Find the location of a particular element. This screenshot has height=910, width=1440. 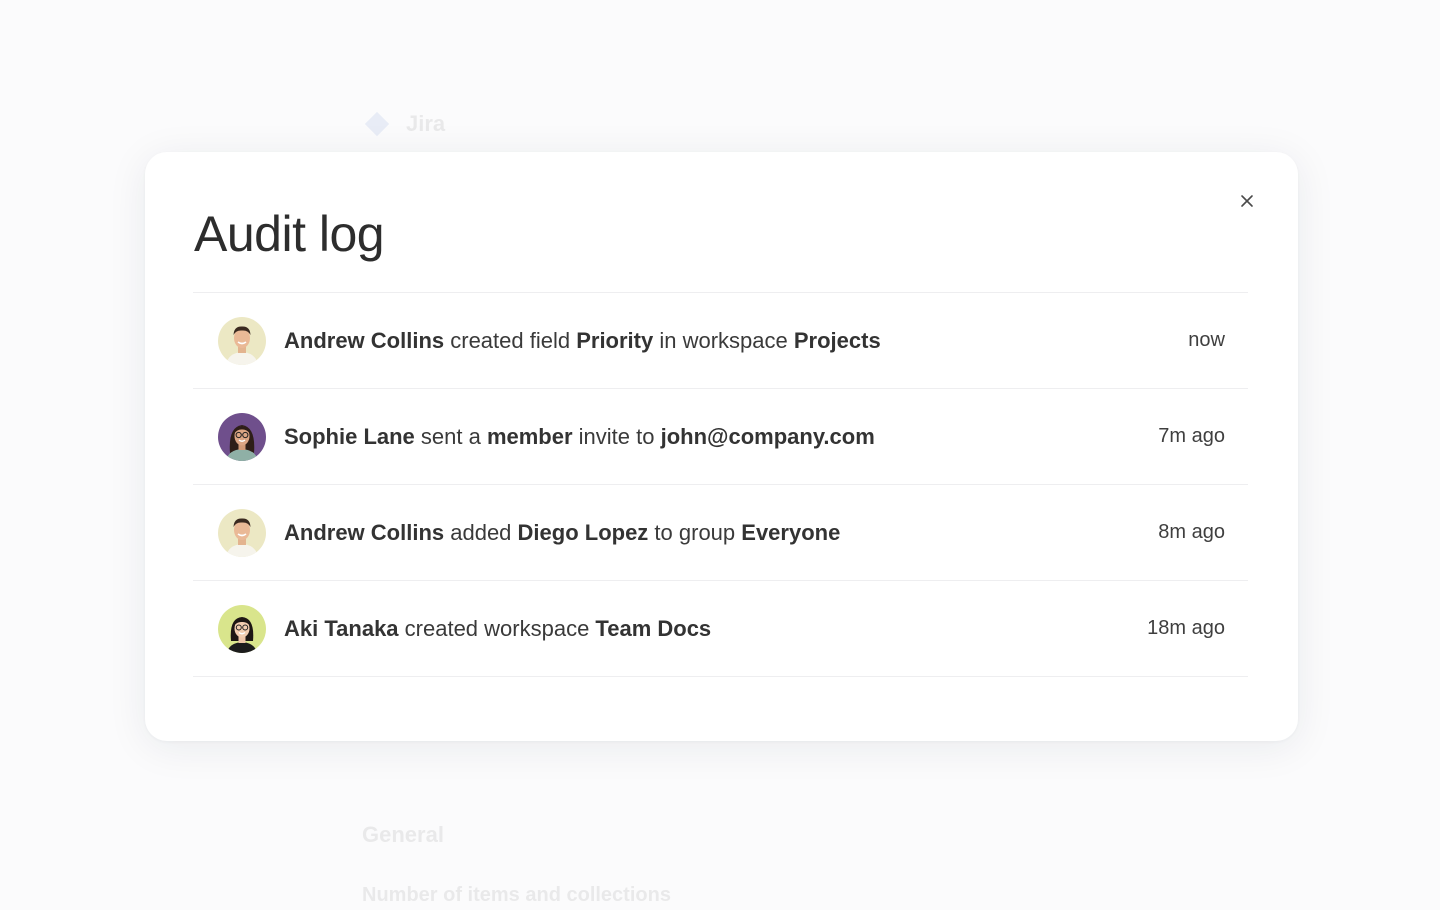

entry-time: 8m ago is located at coordinates (1191, 532).